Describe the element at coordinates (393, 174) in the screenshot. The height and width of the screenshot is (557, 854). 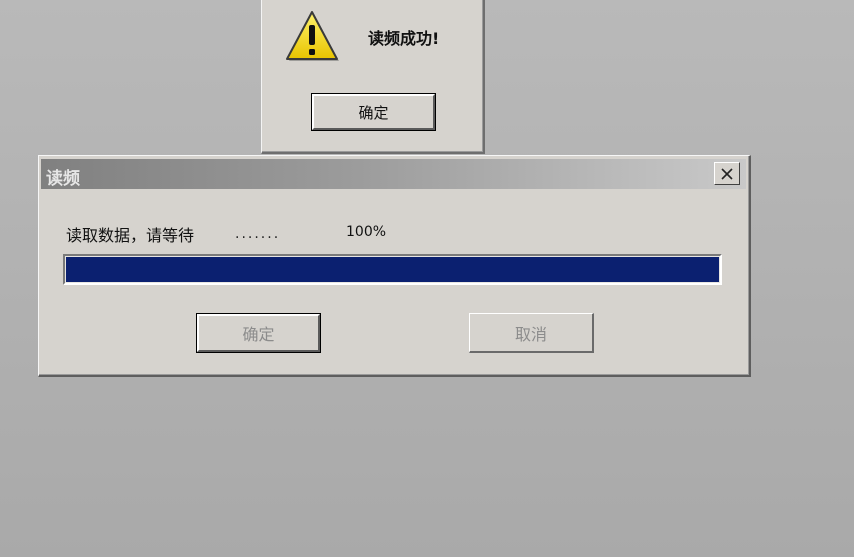
I see `title-bar: 读频` at that location.